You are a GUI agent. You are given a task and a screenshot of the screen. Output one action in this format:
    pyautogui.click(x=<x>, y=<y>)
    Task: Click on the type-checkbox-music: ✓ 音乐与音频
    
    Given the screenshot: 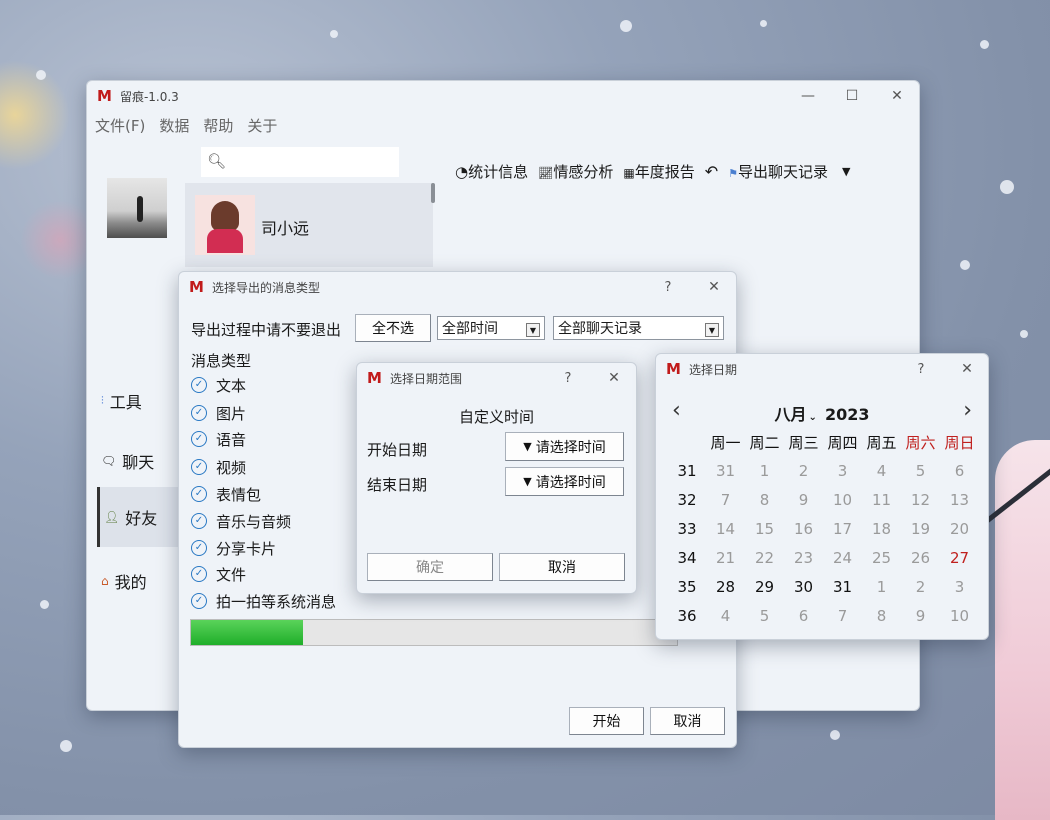 What is the action you would take?
    pyautogui.click(x=241, y=521)
    